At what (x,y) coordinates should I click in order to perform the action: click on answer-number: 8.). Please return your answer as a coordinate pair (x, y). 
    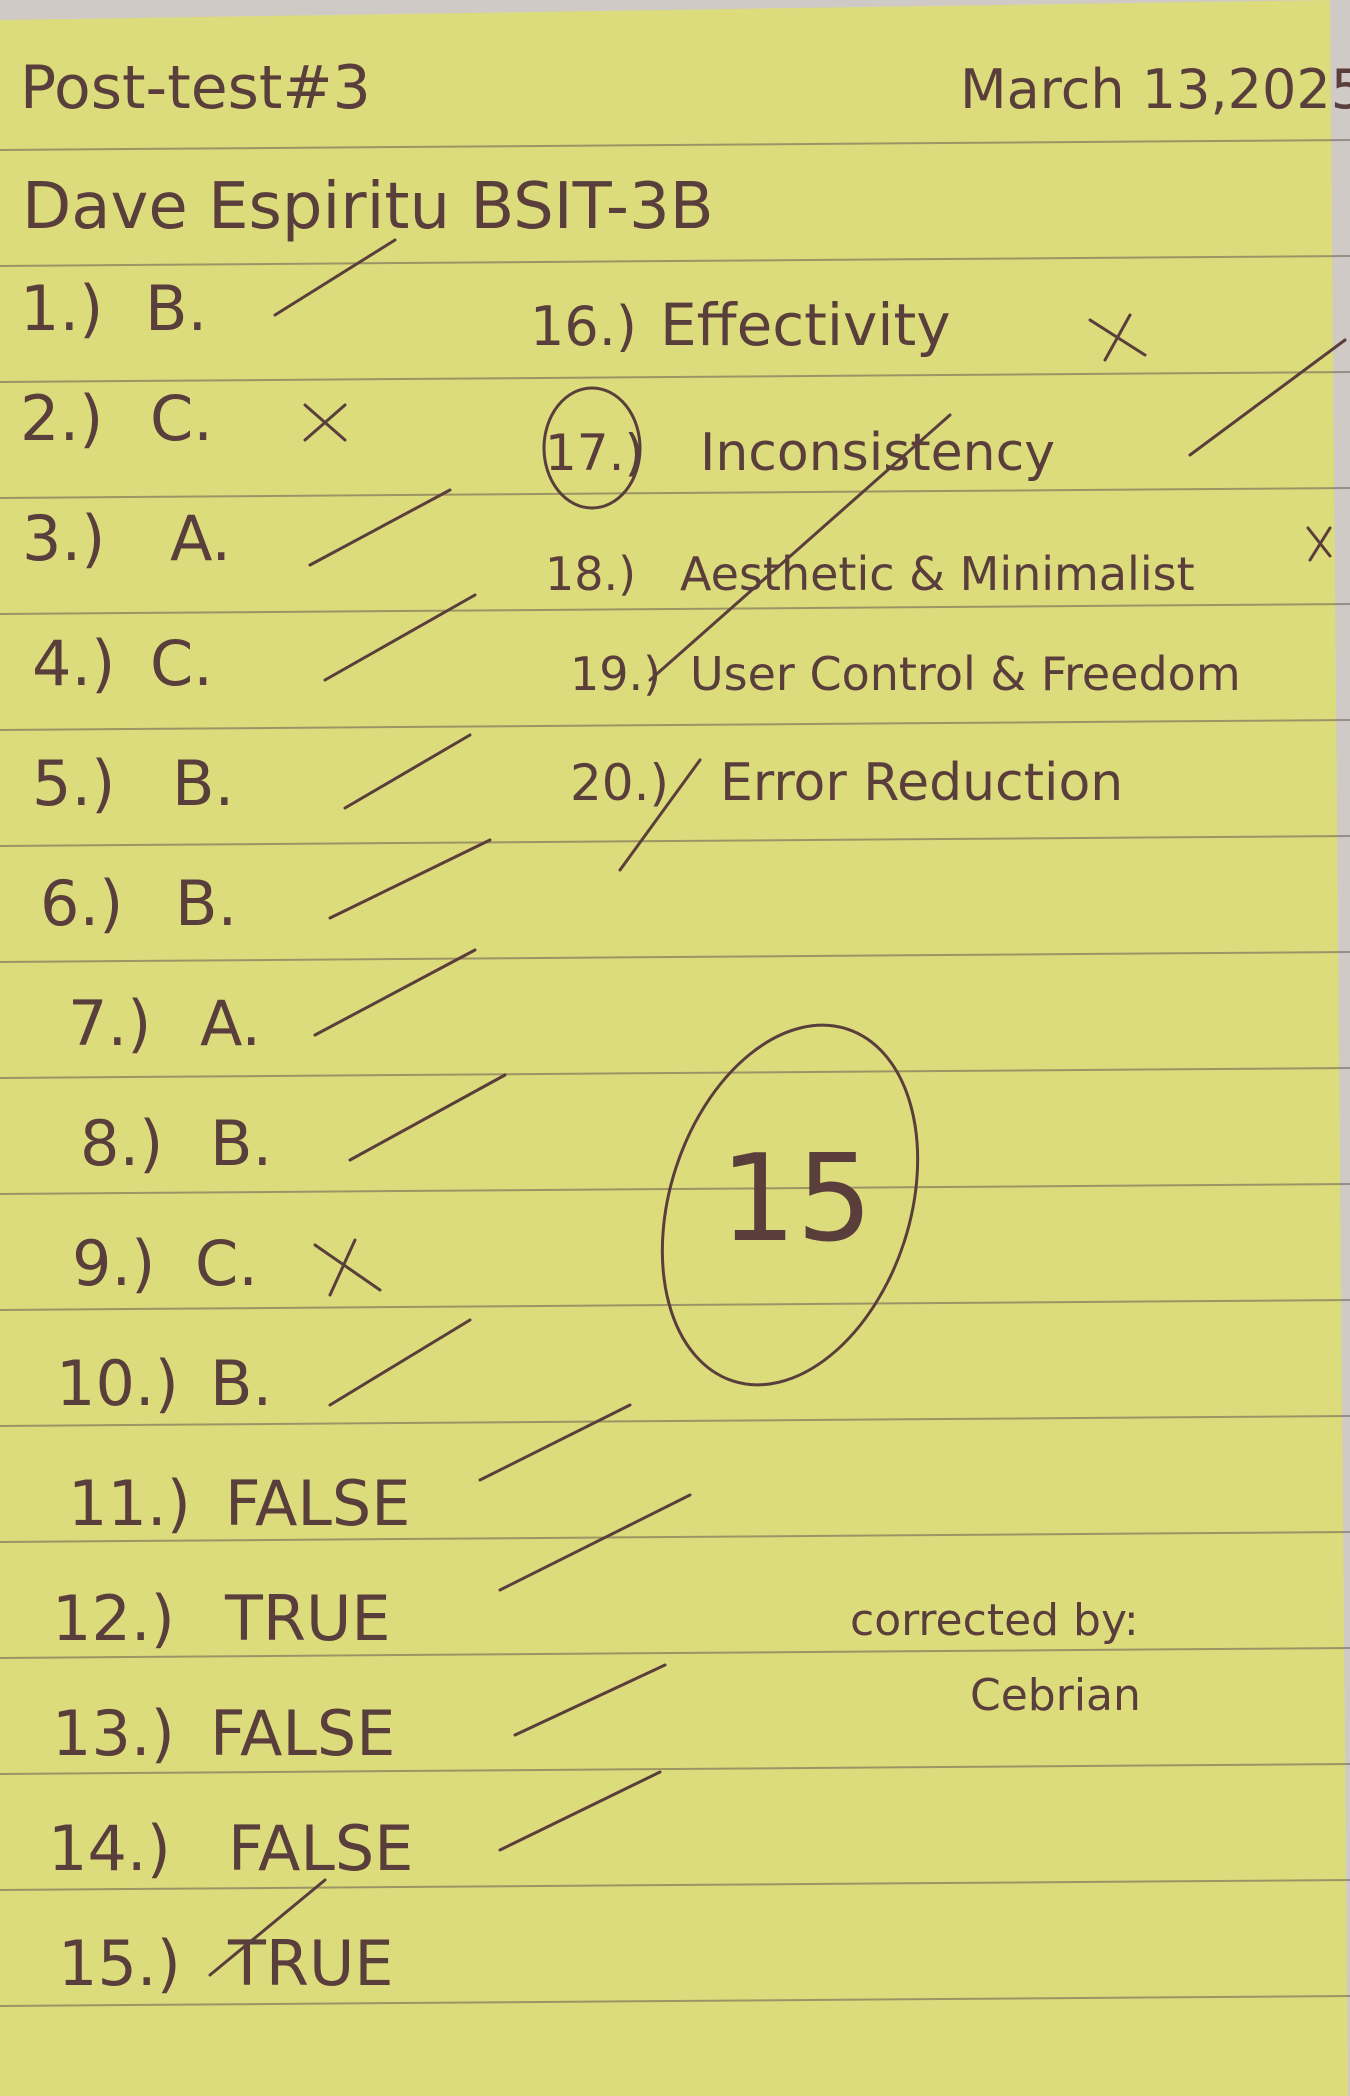
    Looking at the image, I should click on (121, 1143).